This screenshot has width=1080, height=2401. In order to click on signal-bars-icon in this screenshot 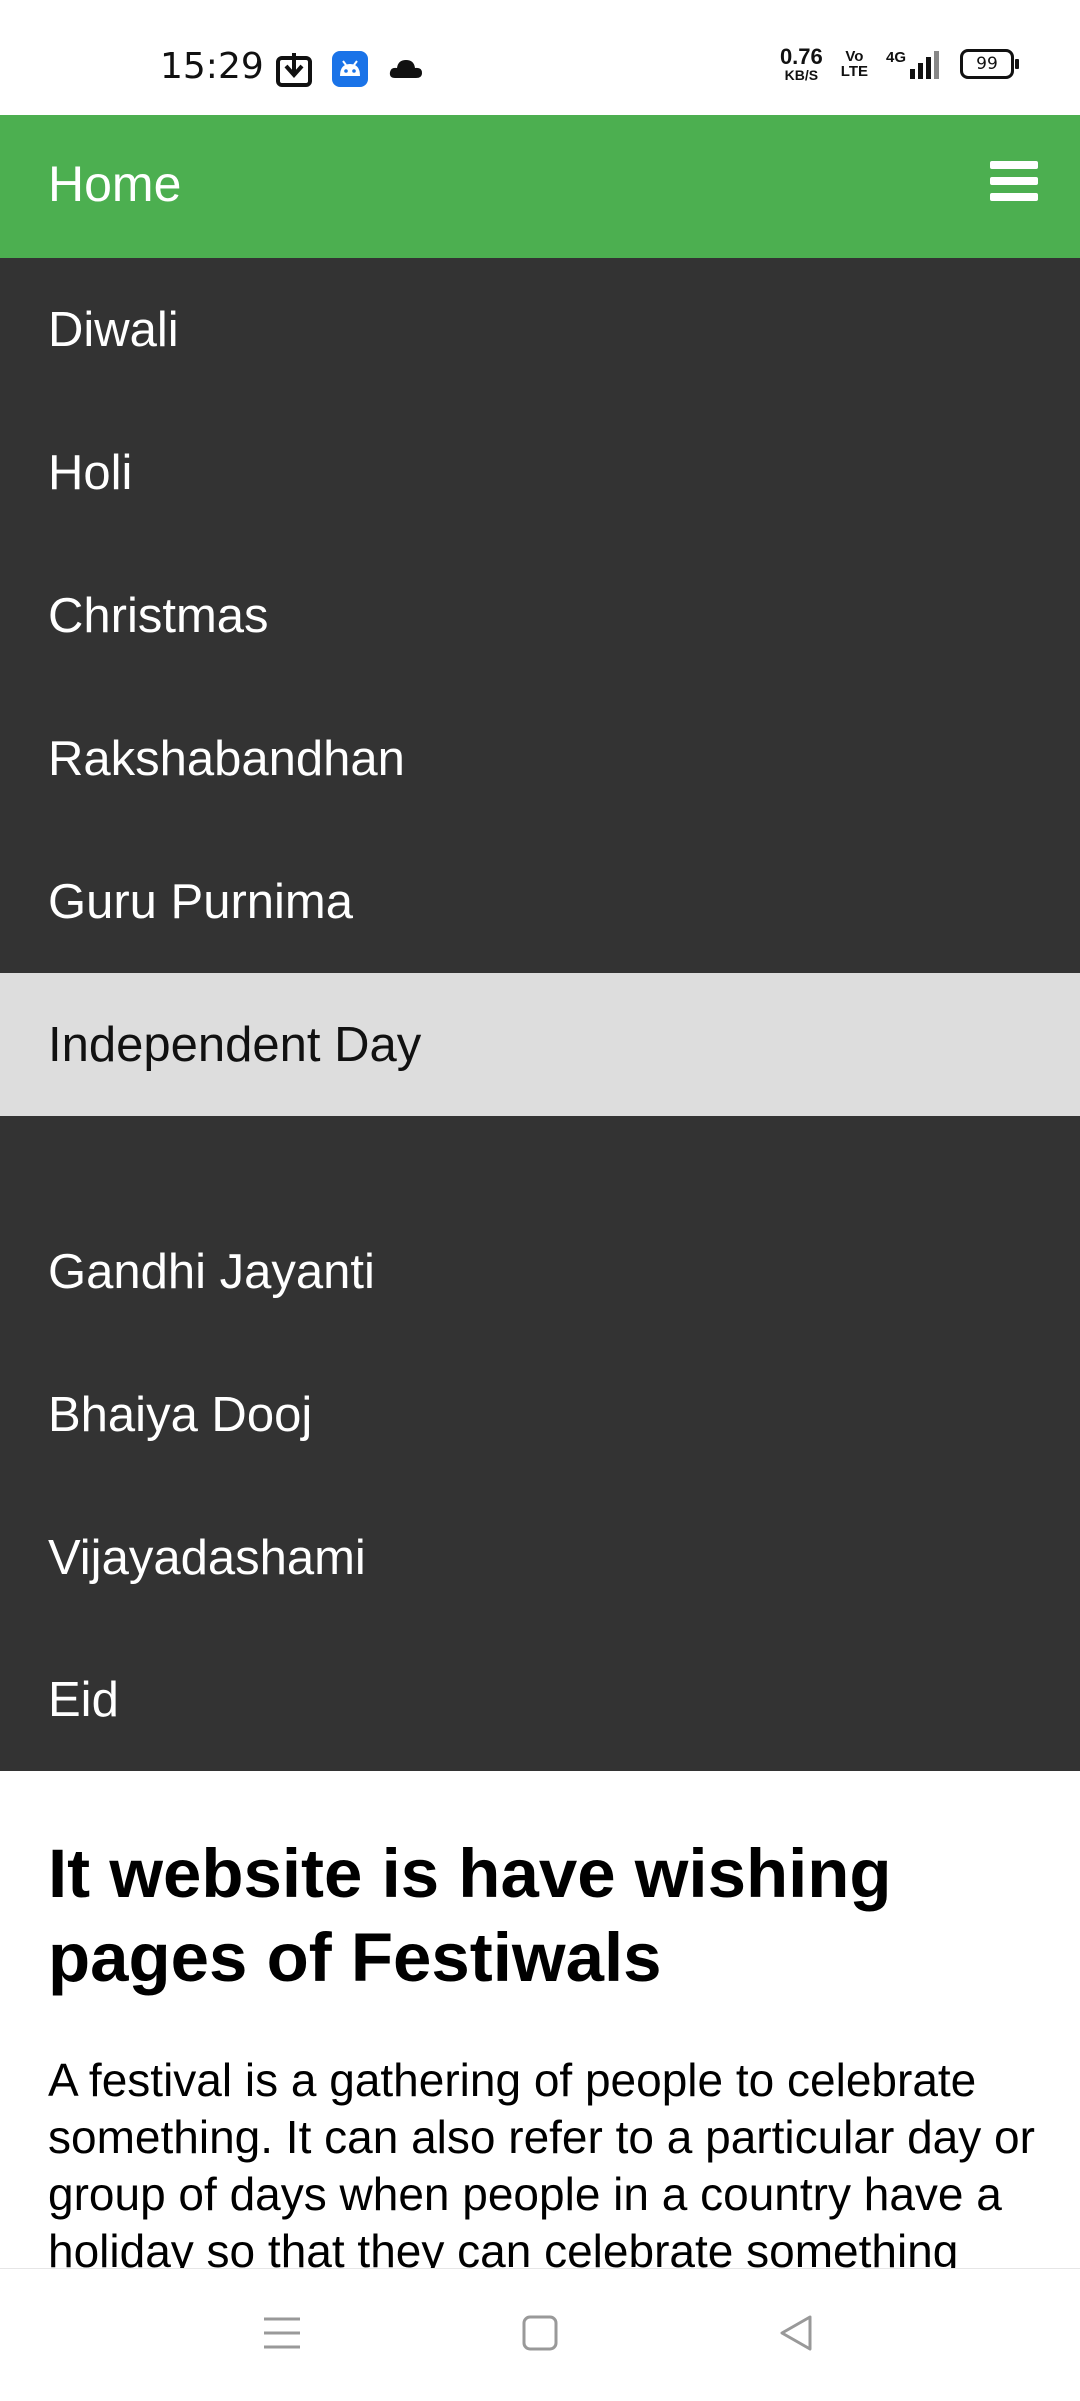, I will do `click(924, 65)`.